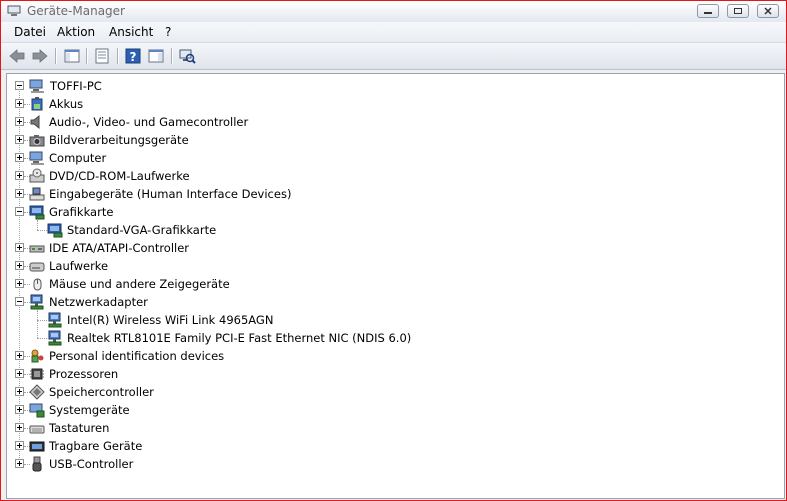 The height and width of the screenshot is (501, 787). I want to click on scan-hardware-changes-icon, so click(187, 56).